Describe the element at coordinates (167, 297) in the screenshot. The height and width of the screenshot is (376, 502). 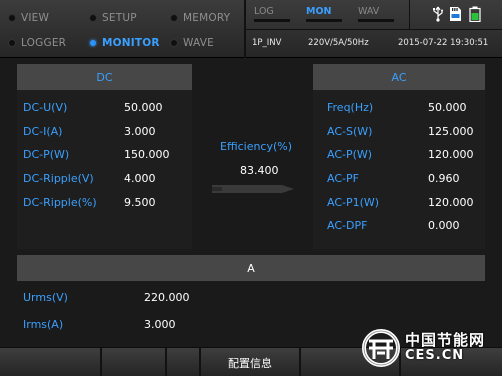
I see `phase-value: 220.000` at that location.